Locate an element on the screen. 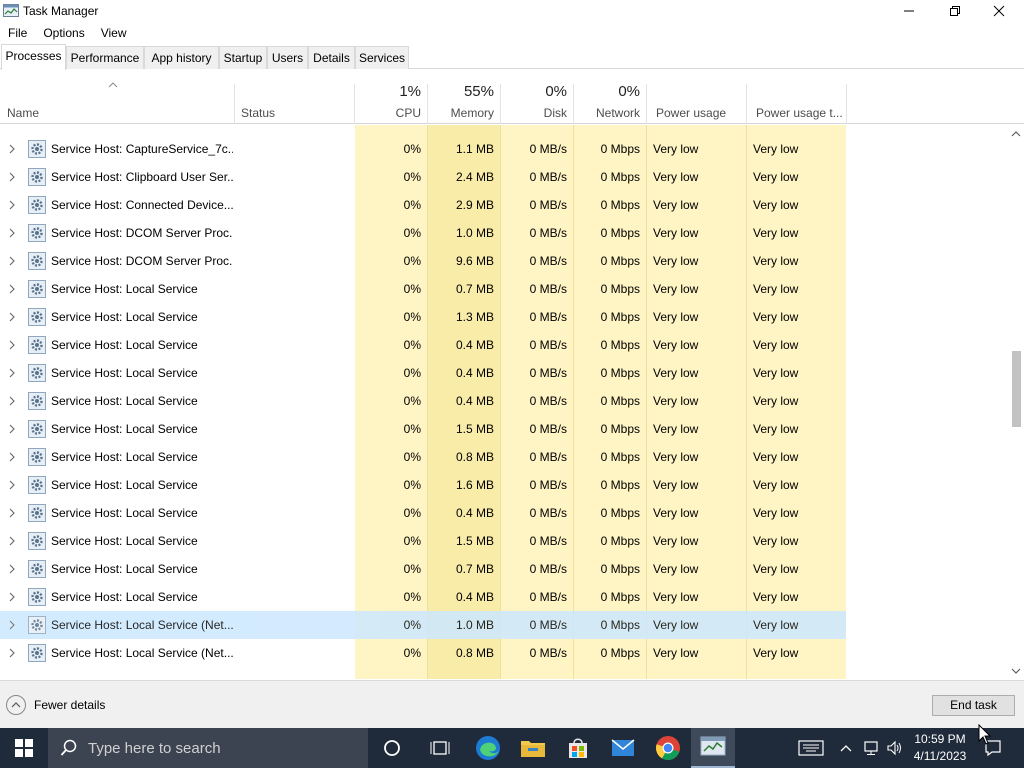 The width and height of the screenshot is (1024, 768). header-memory: 55% Memory is located at coordinates (464, 97).